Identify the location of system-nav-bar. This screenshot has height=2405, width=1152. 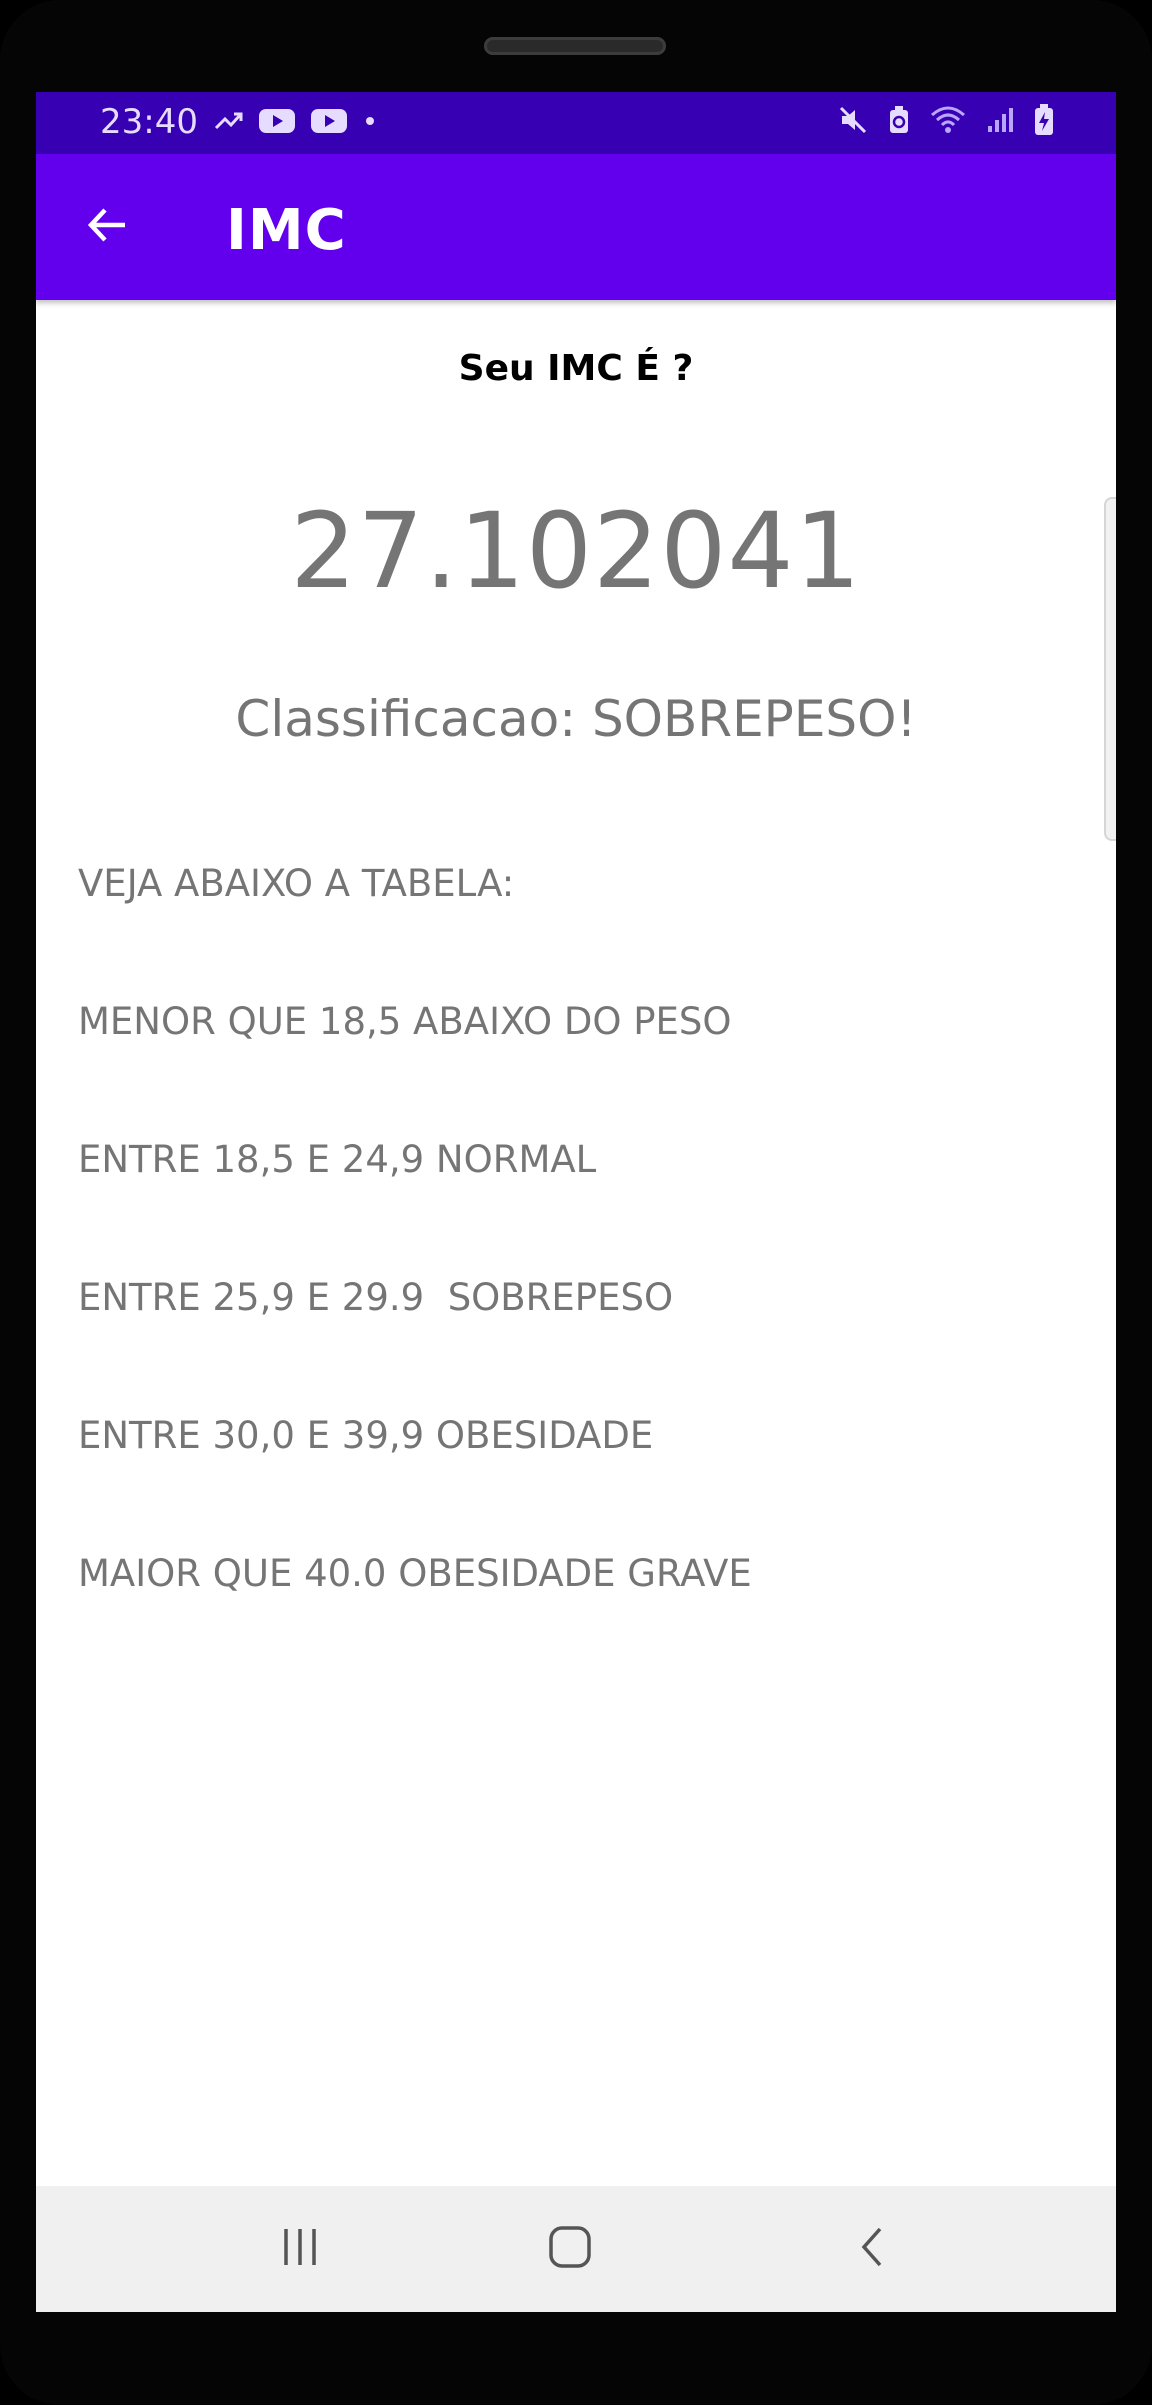
(576, 2249).